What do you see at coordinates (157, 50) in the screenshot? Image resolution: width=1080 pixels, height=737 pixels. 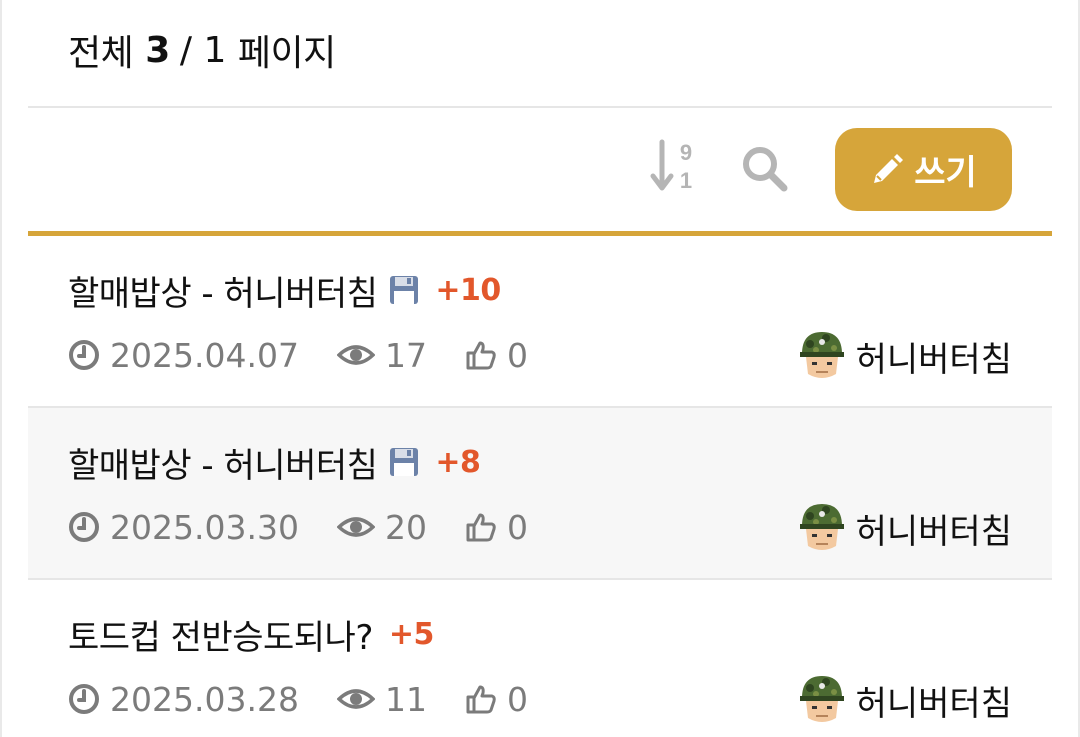 I see `total-count: 3` at bounding box center [157, 50].